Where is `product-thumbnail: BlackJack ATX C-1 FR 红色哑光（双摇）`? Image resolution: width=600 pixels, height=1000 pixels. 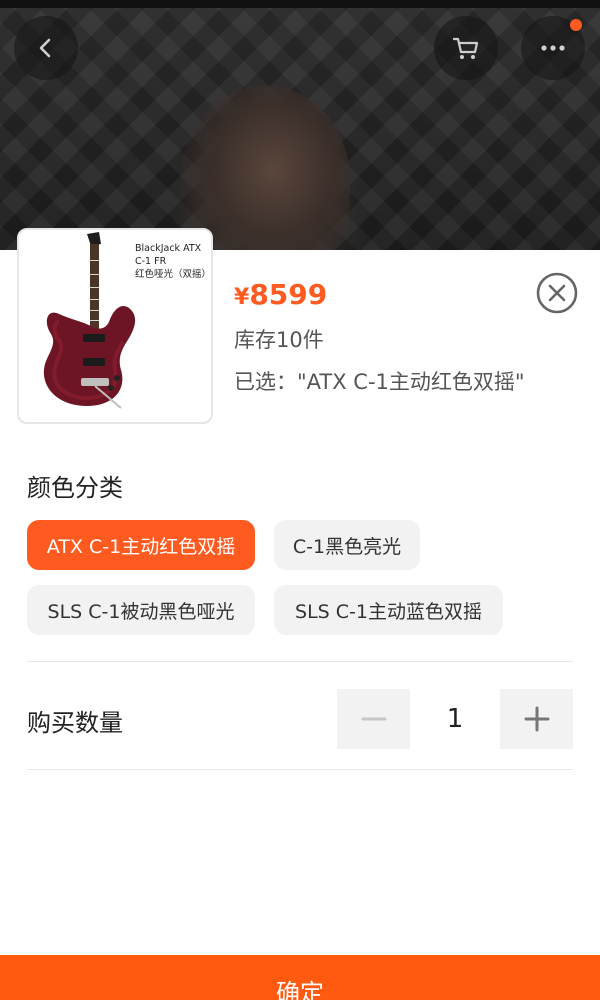 product-thumbnail: BlackJack ATX C-1 FR 红色哑光（双摇） is located at coordinates (115, 326).